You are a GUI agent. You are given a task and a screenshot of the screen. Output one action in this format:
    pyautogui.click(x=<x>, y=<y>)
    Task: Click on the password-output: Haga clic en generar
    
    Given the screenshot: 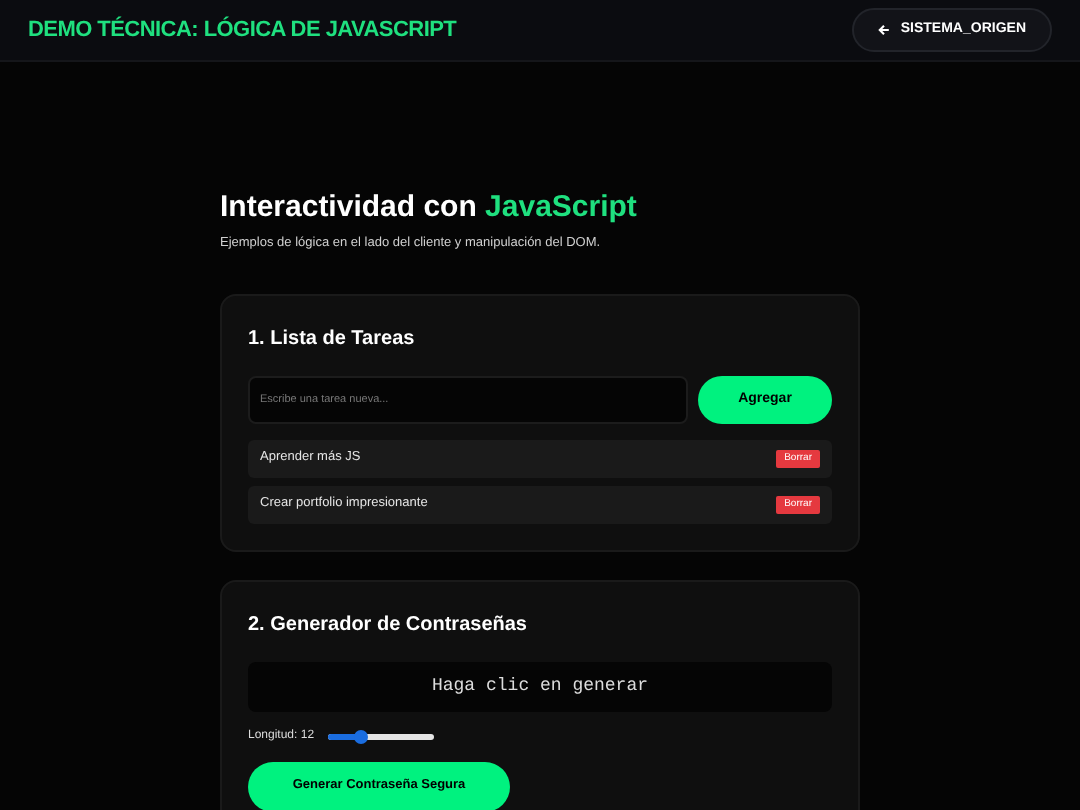 What is the action you would take?
    pyautogui.click(x=540, y=686)
    